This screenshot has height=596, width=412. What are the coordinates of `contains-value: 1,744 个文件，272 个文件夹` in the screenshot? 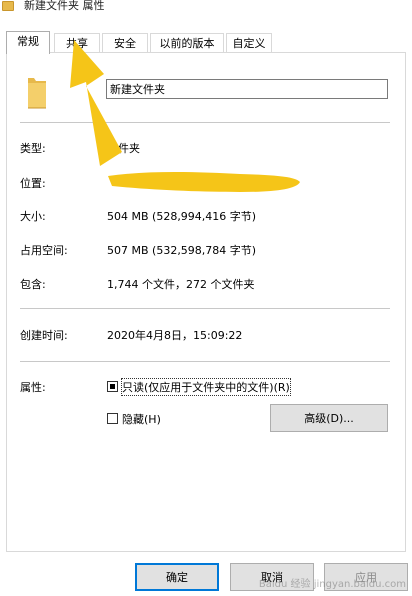 It's located at (181, 284).